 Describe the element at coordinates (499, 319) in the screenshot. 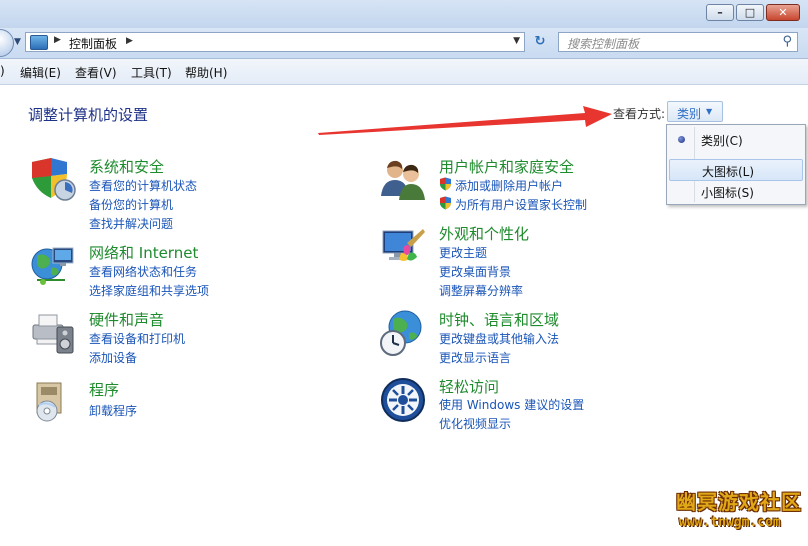

I see `category-title: 时钟、语言和区域` at that location.